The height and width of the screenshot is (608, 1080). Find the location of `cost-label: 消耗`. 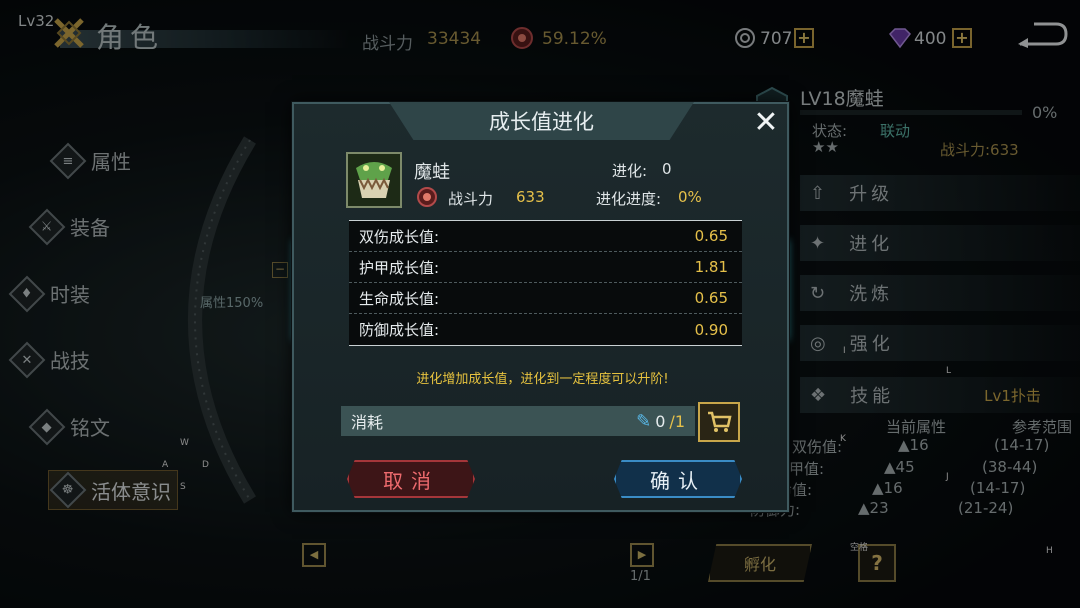

cost-label: 消耗 is located at coordinates (367, 422).